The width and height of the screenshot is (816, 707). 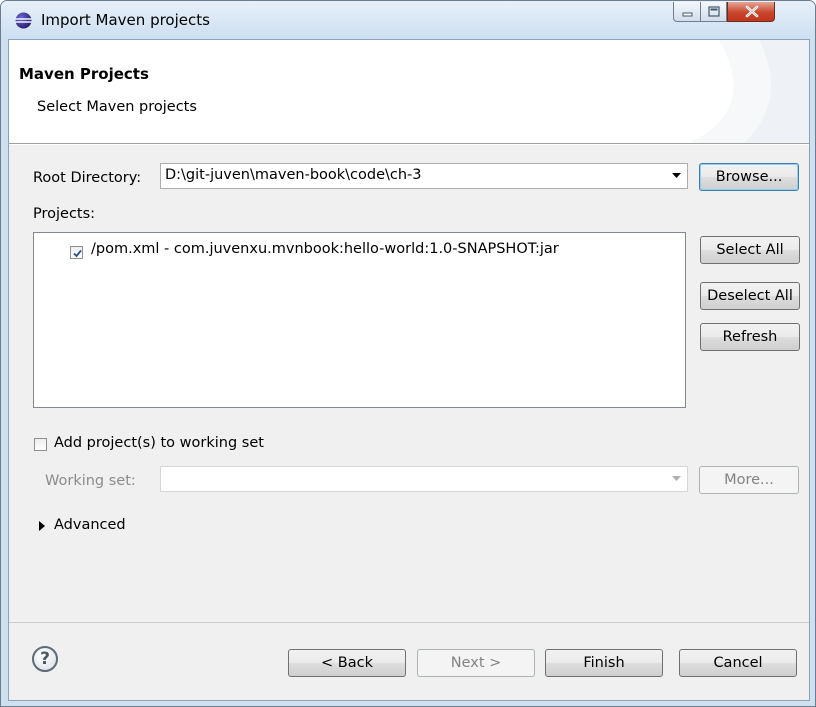 What do you see at coordinates (738, 663) in the screenshot?
I see `cancel-button: Cancel` at bounding box center [738, 663].